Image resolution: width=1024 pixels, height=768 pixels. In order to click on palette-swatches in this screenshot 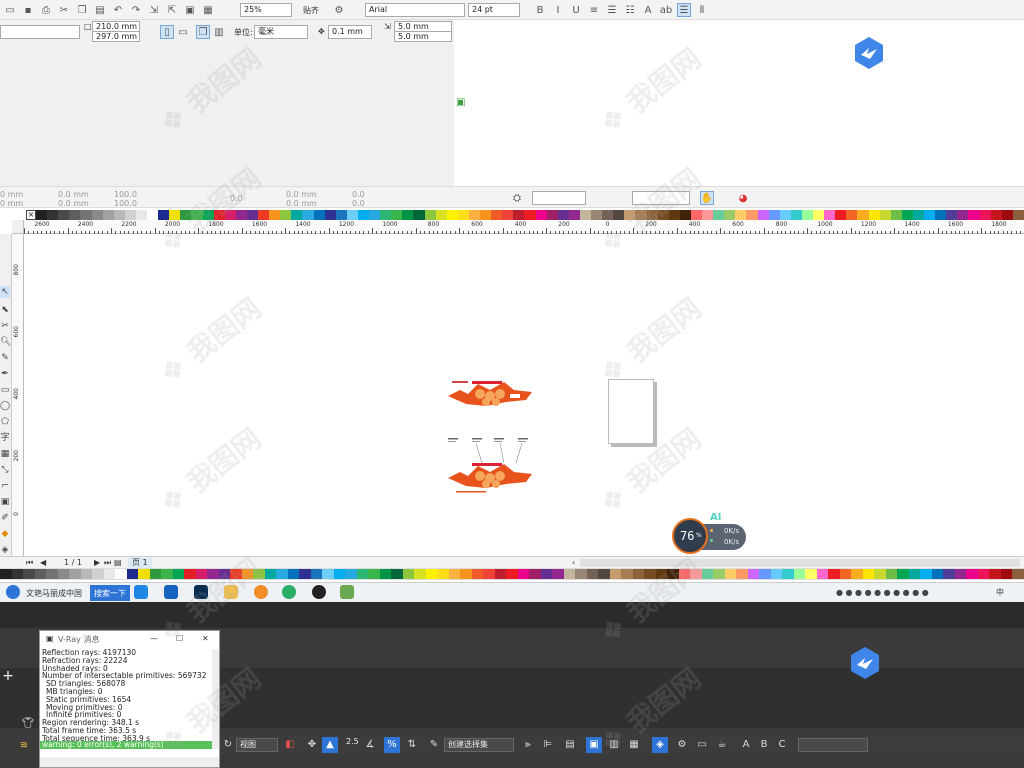, I will do `click(530, 215)`.